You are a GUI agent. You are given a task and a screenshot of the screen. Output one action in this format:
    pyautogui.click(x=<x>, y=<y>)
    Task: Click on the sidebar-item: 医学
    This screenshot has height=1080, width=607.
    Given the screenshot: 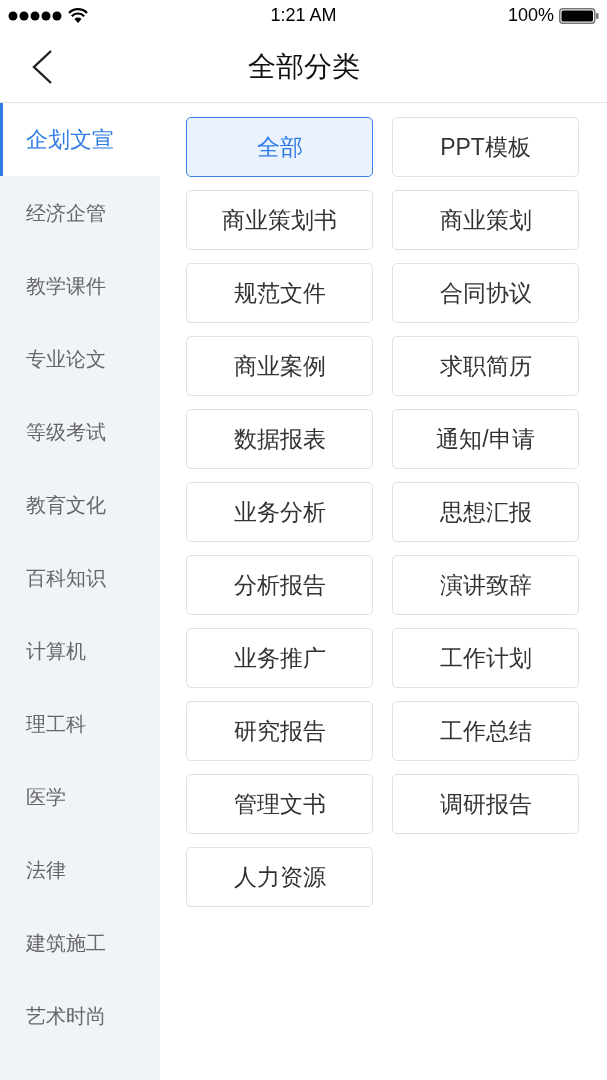 What is the action you would take?
    pyautogui.click(x=80, y=796)
    